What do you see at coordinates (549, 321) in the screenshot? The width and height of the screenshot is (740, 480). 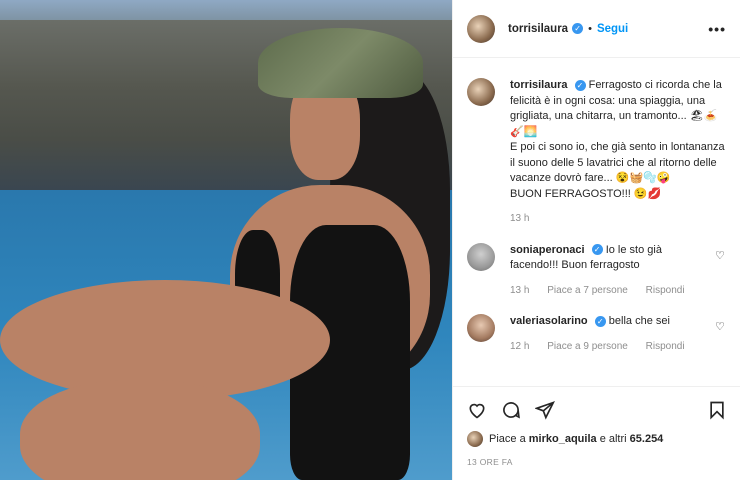 I see `comment-username: valeriasolarino` at bounding box center [549, 321].